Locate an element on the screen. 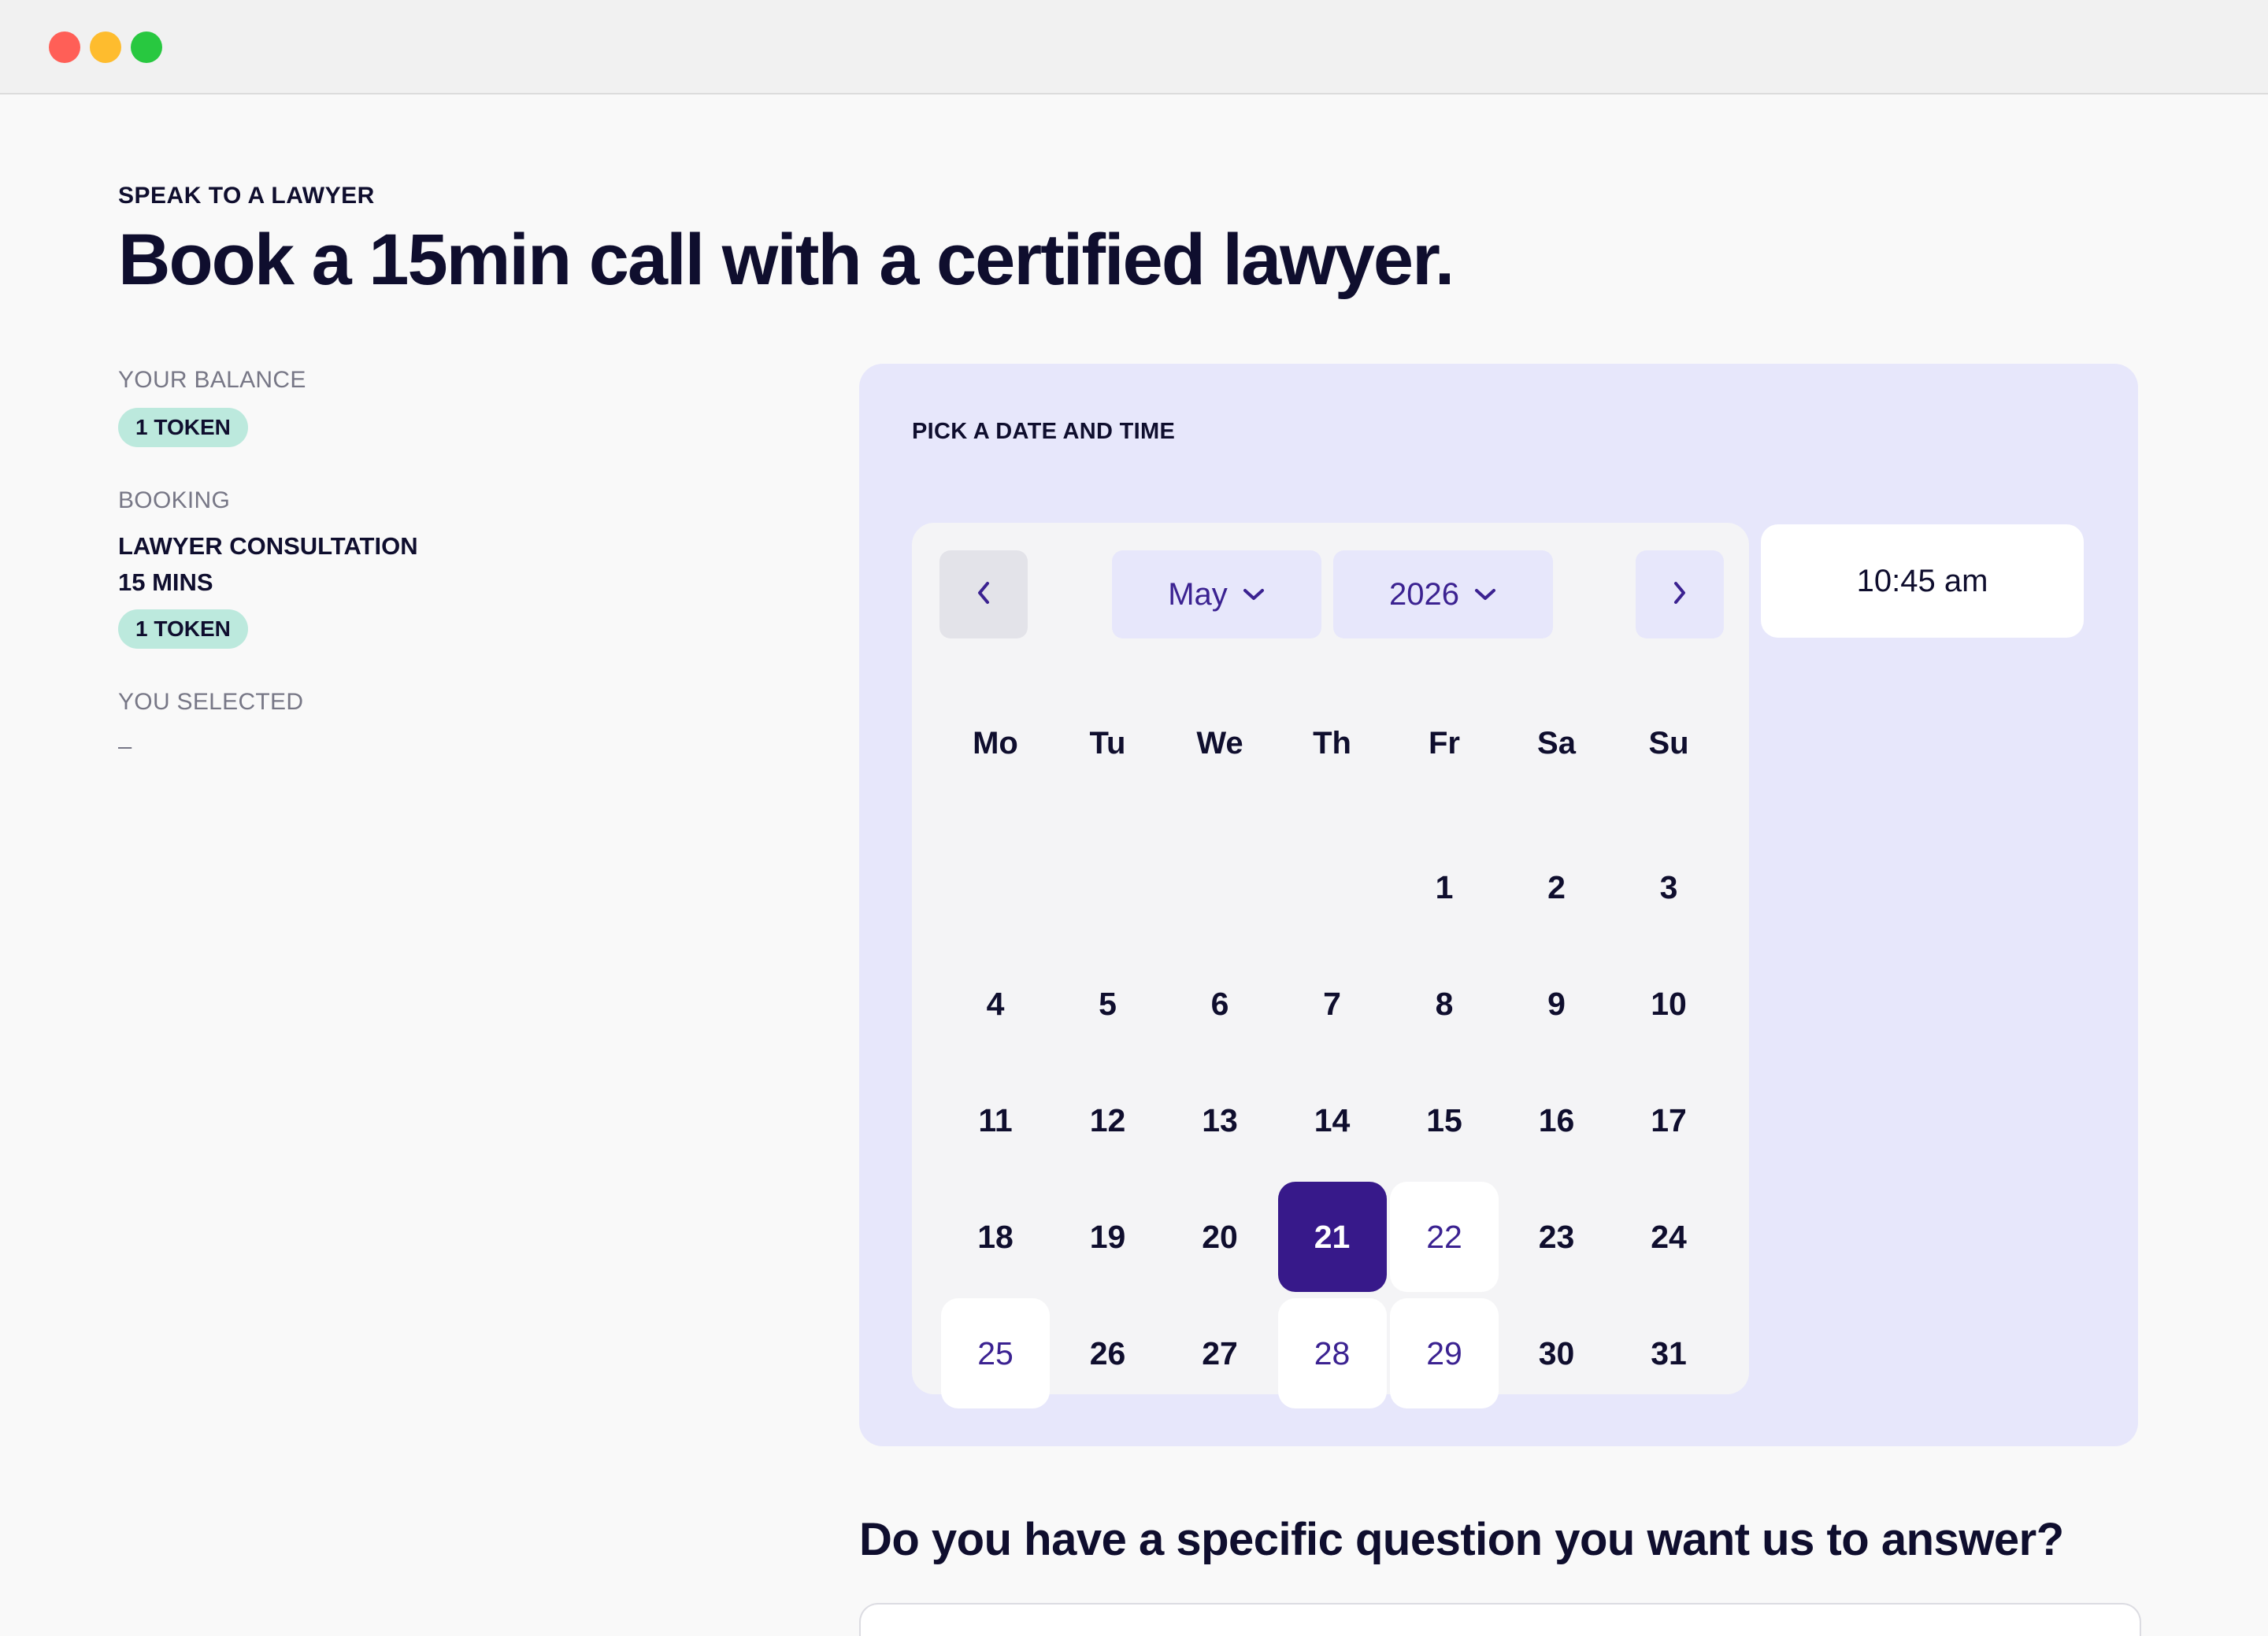  calendar-day: 9 is located at coordinates (1557, 1004).